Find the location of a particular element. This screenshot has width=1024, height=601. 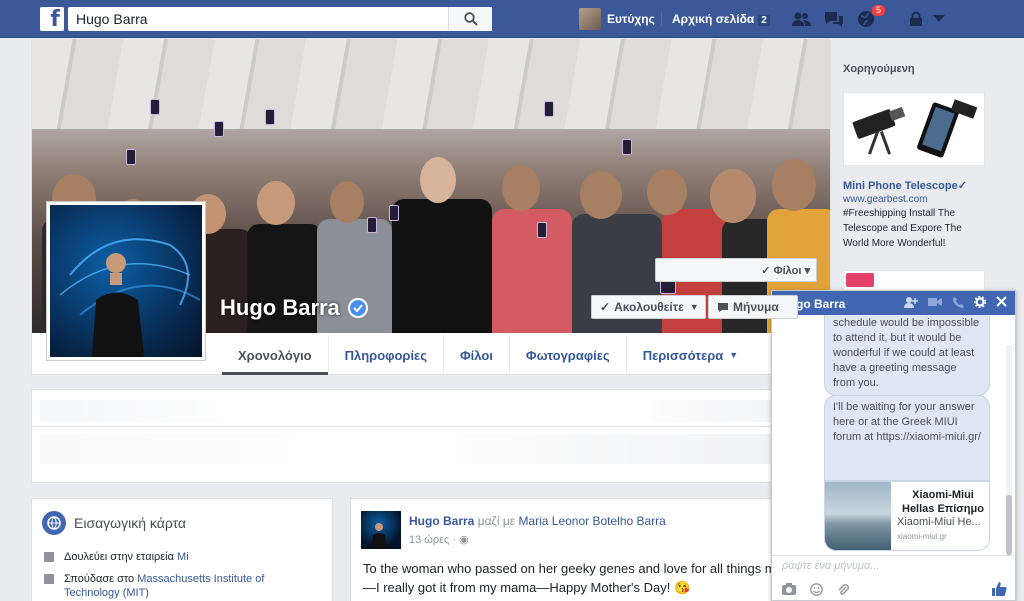

messages-icon is located at coordinates (834, 19).